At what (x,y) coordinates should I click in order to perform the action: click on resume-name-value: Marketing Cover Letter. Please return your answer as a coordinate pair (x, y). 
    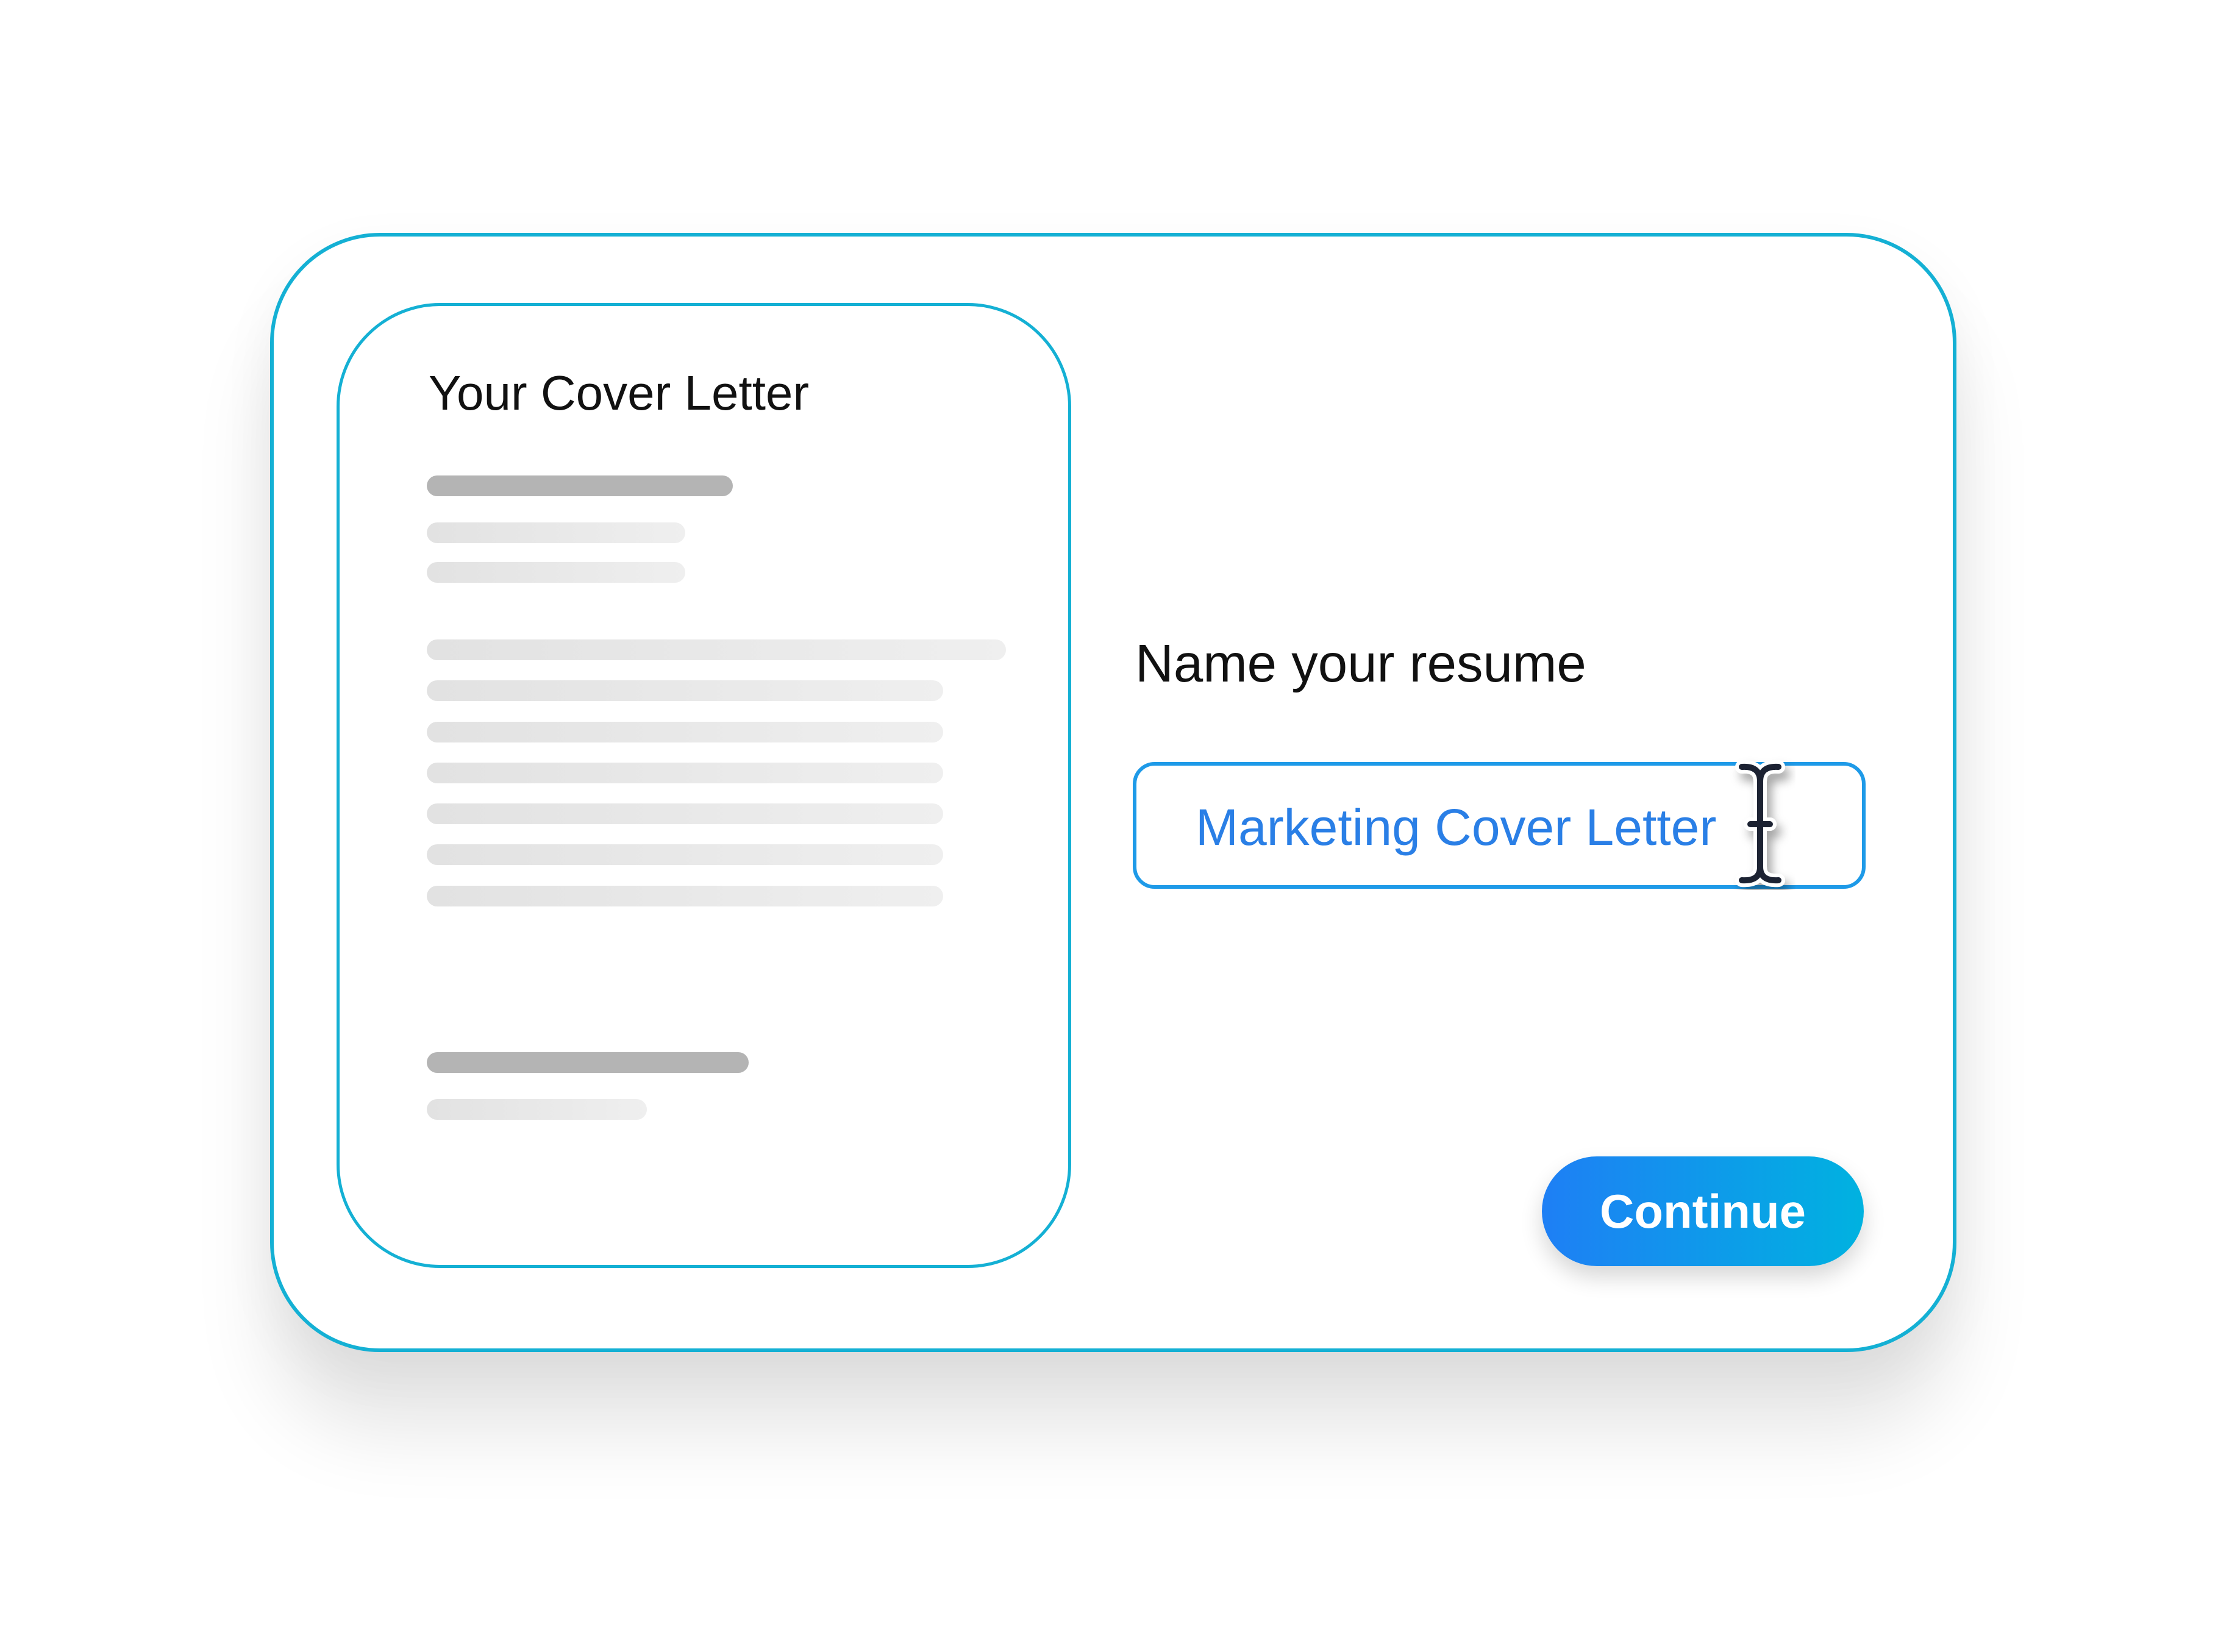
    Looking at the image, I should click on (1456, 827).